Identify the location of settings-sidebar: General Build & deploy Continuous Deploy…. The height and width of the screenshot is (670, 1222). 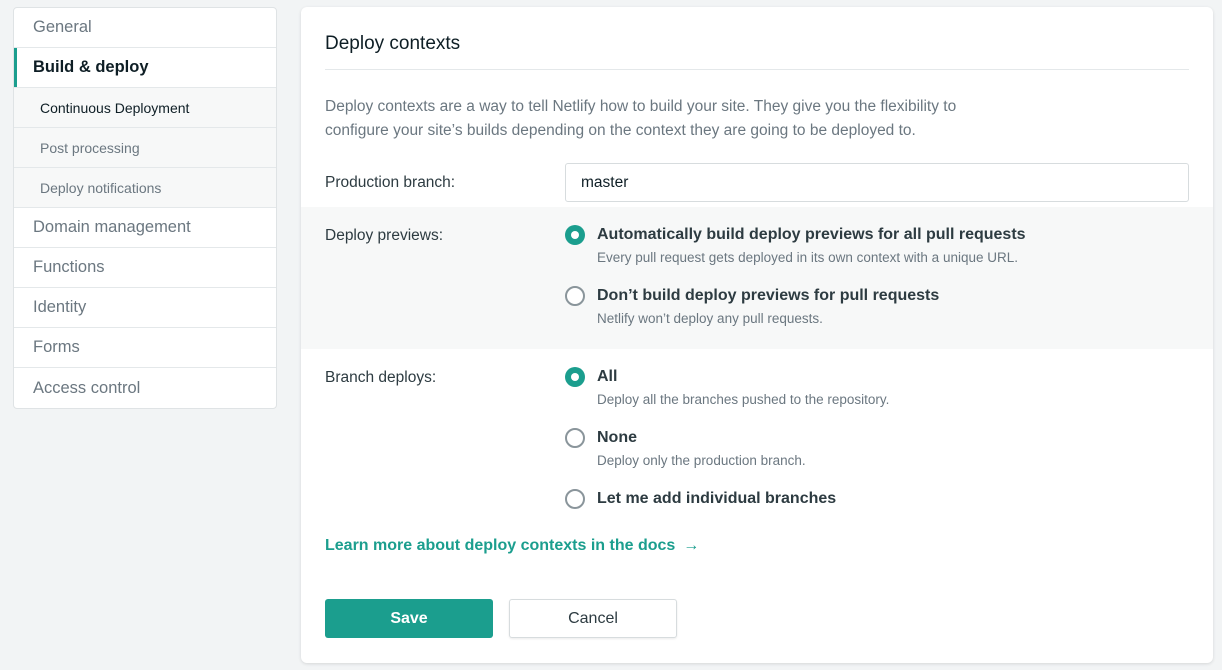
(145, 208).